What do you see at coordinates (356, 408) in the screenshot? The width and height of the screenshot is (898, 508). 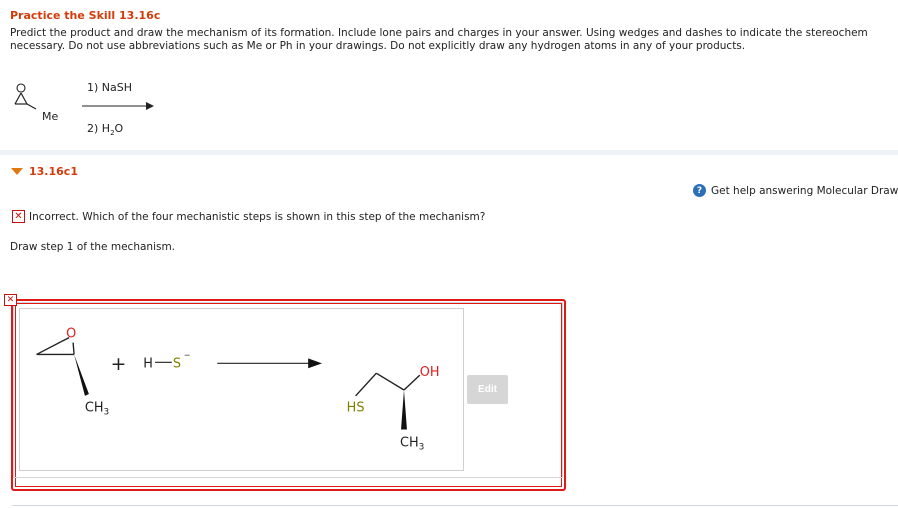 I see `product-thiol: HS` at bounding box center [356, 408].